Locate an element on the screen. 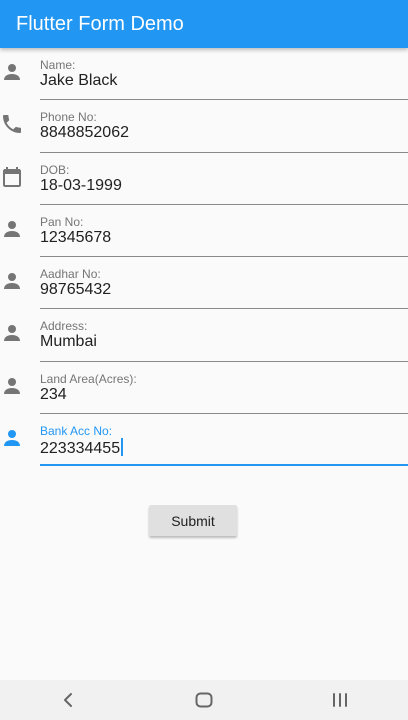 The width and height of the screenshot is (408, 720). bank-acc-underline is located at coordinates (224, 465).